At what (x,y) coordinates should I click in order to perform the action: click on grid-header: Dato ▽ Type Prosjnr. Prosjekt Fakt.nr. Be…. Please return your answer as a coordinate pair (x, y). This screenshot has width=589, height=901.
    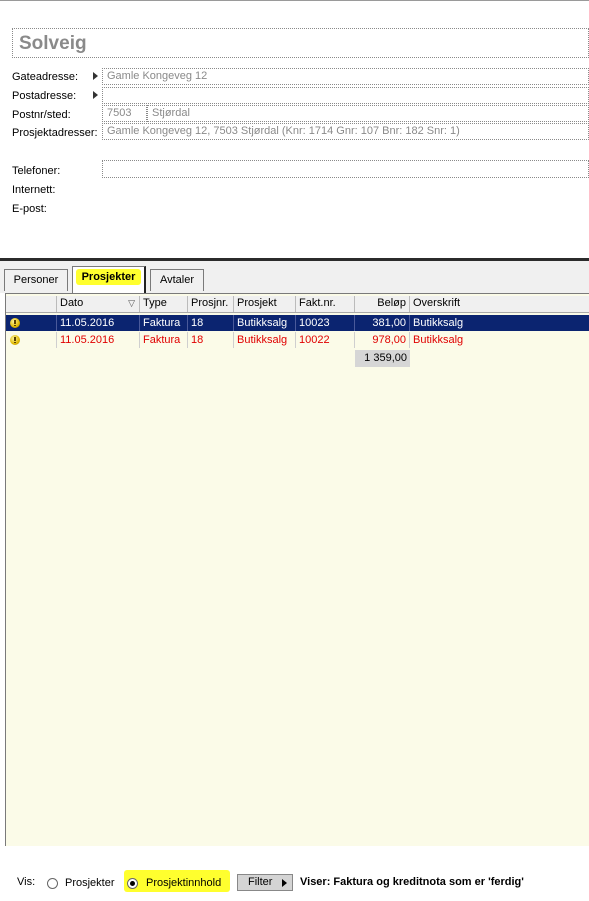
    Looking at the image, I should click on (297, 304).